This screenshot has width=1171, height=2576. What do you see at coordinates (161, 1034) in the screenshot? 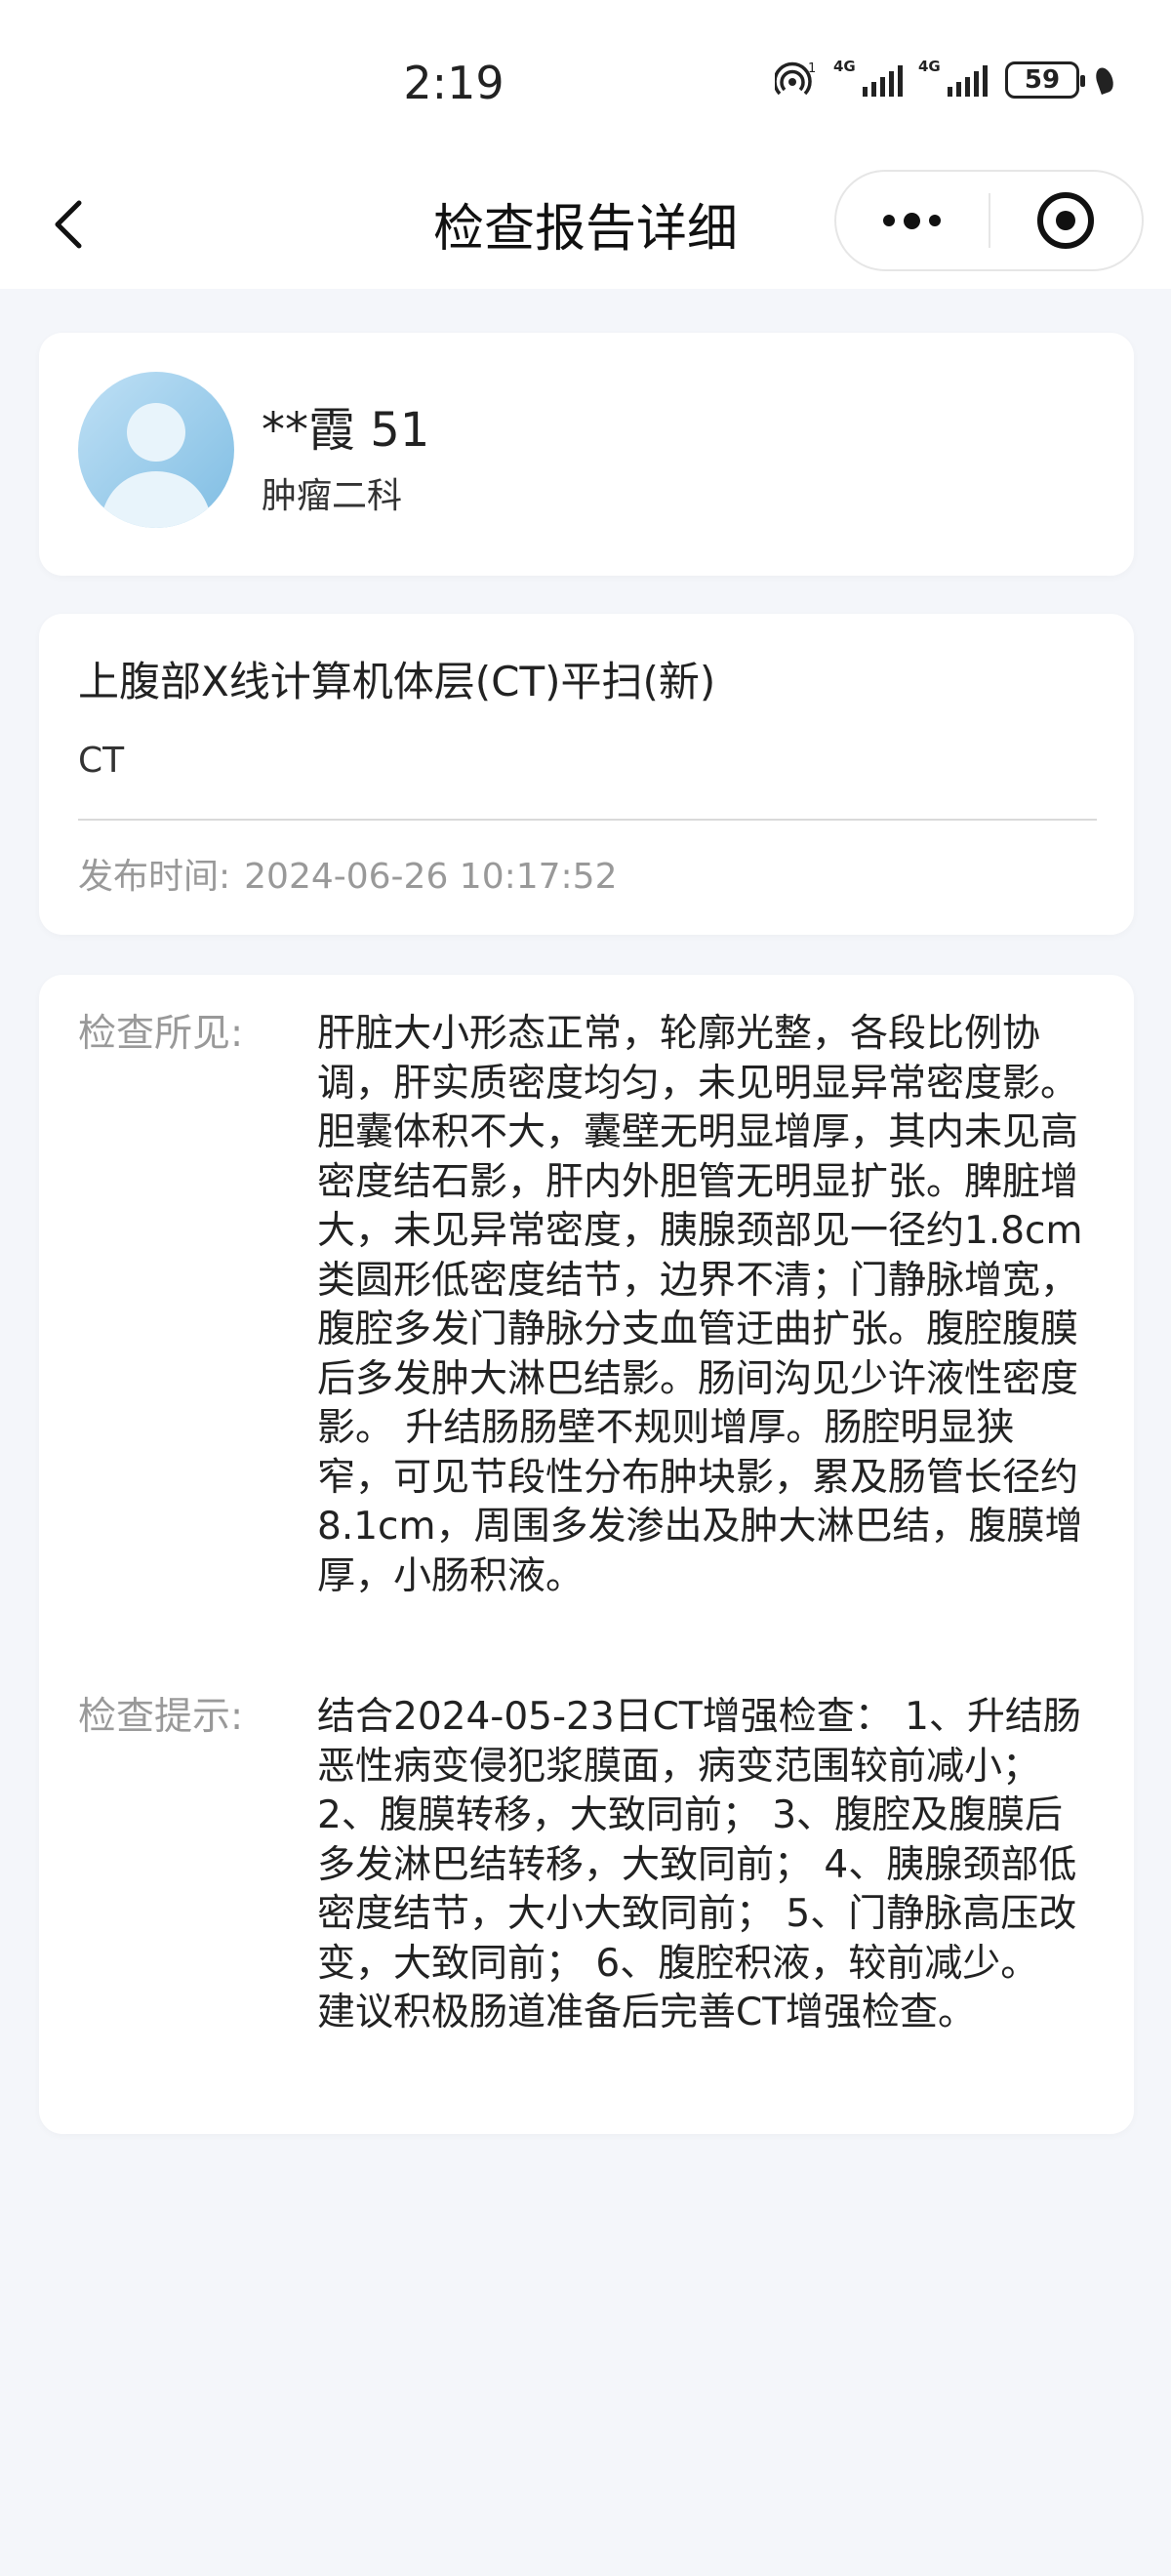
I see `findings-label: 检查所见:` at bounding box center [161, 1034].